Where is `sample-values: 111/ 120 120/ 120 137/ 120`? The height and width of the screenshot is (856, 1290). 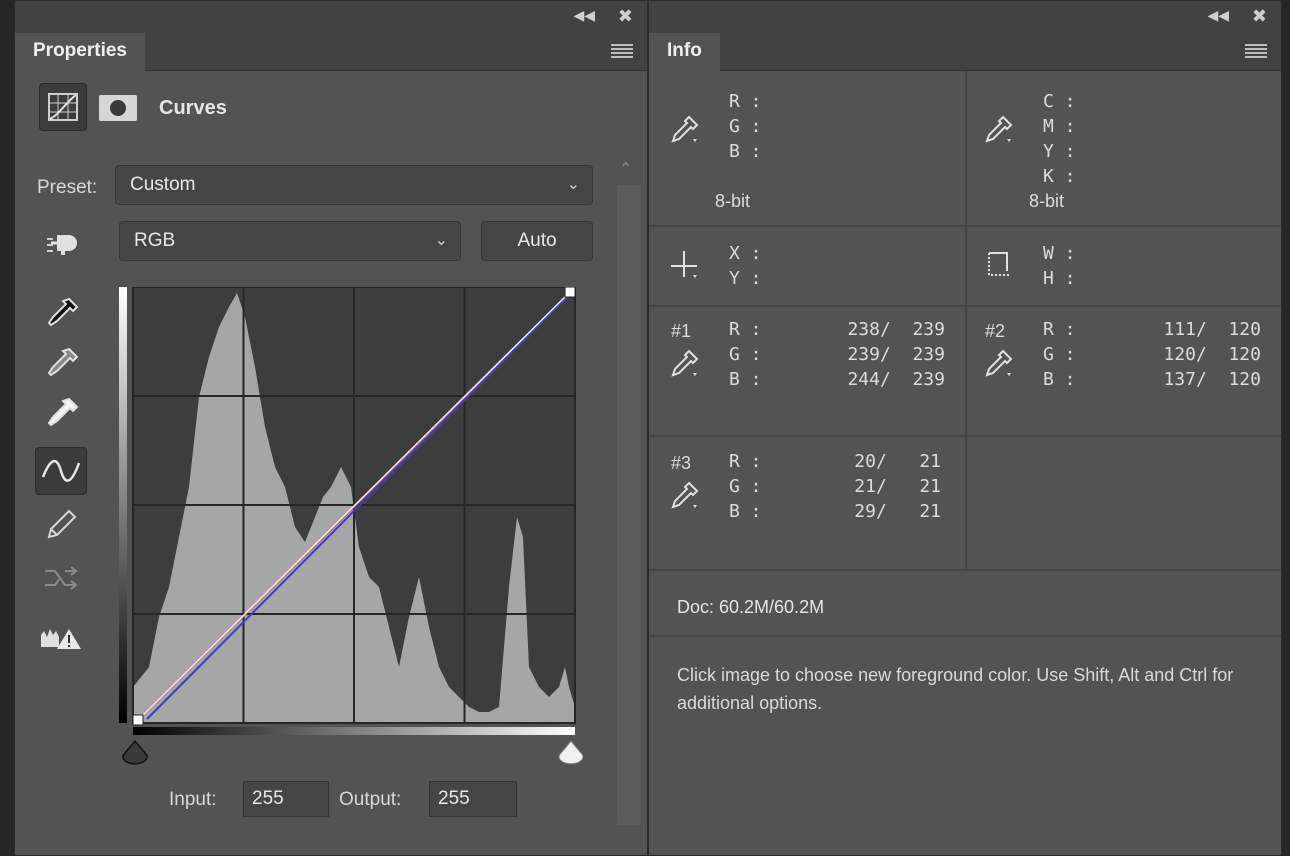
sample-values: 111/ 120 120/ 120 137/ 120 is located at coordinates (1212, 354).